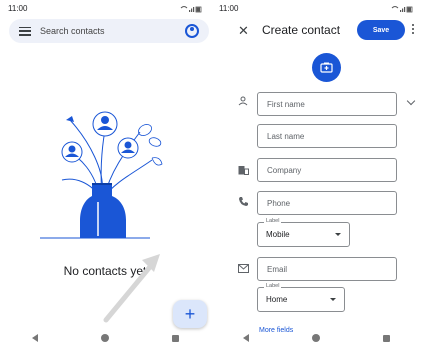  What do you see at coordinates (101, 175) in the screenshot?
I see `empty-state-illustration` at bounding box center [101, 175].